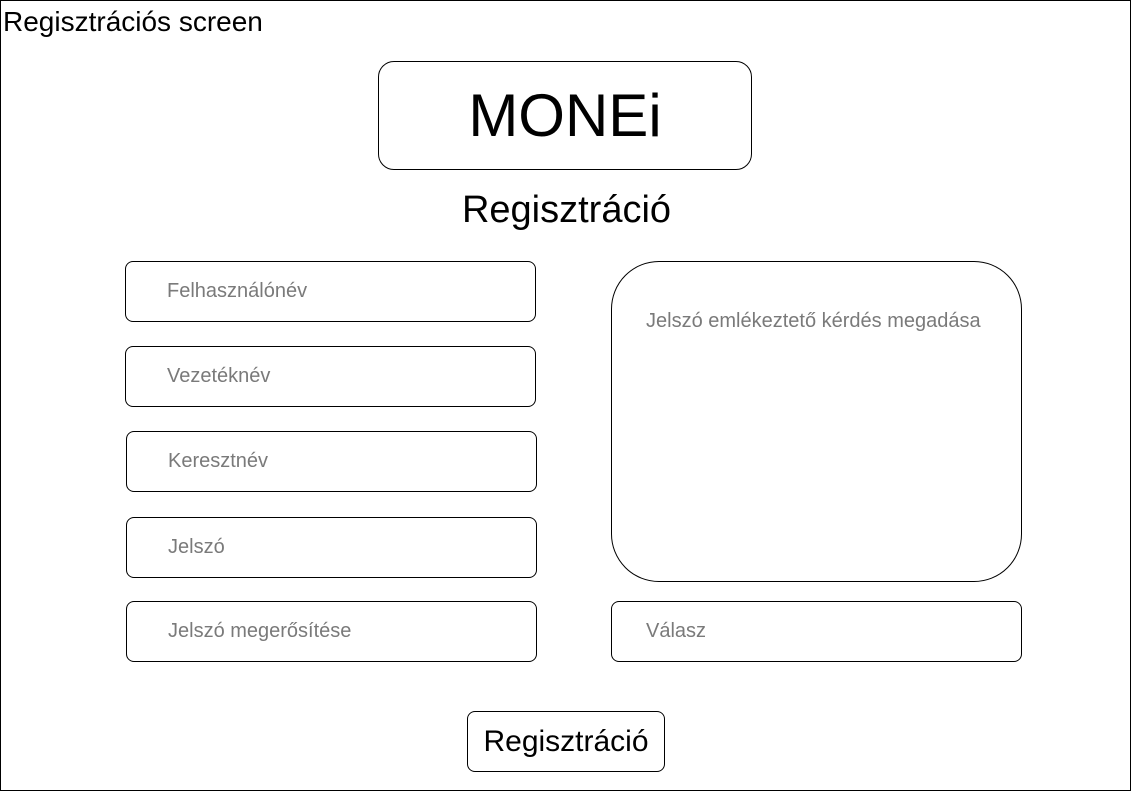  I want to click on logo-text: MONEi, so click(565, 115).